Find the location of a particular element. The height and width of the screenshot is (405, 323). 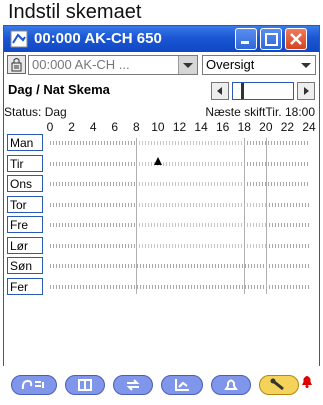

service-tab is located at coordinates (279, 385).